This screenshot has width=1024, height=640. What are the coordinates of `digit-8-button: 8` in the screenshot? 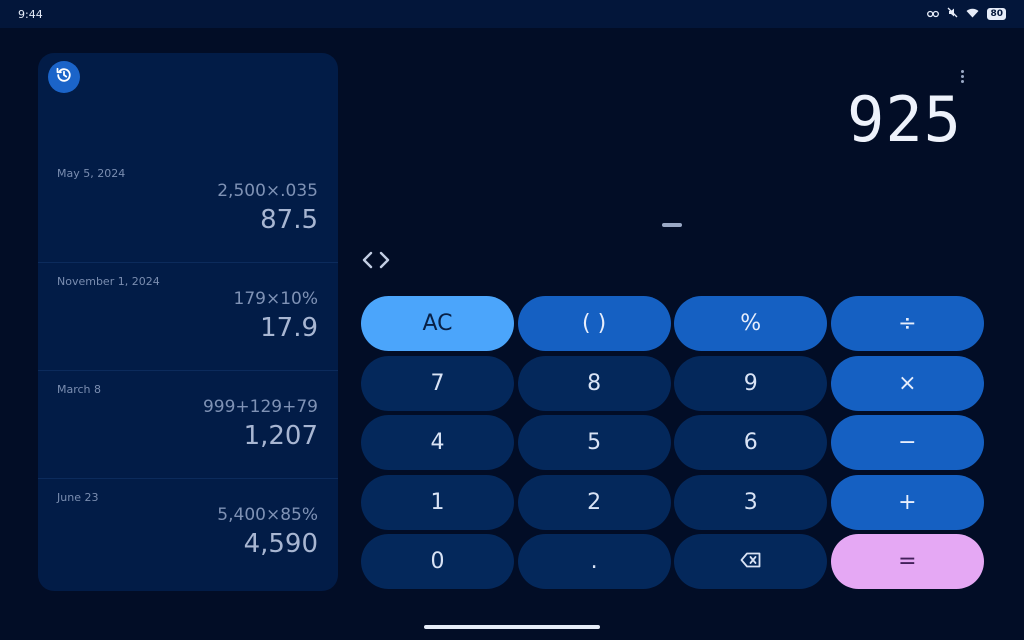 It's located at (594, 383).